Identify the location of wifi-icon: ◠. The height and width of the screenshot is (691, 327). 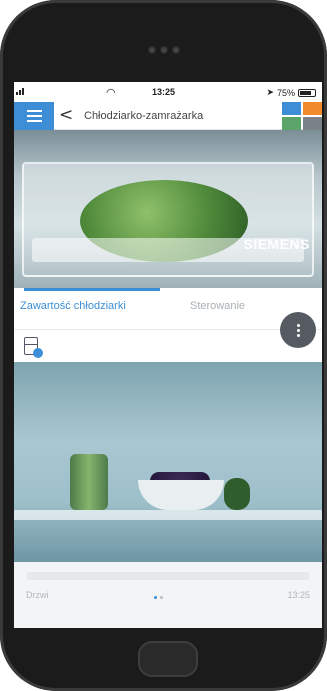
(111, 93).